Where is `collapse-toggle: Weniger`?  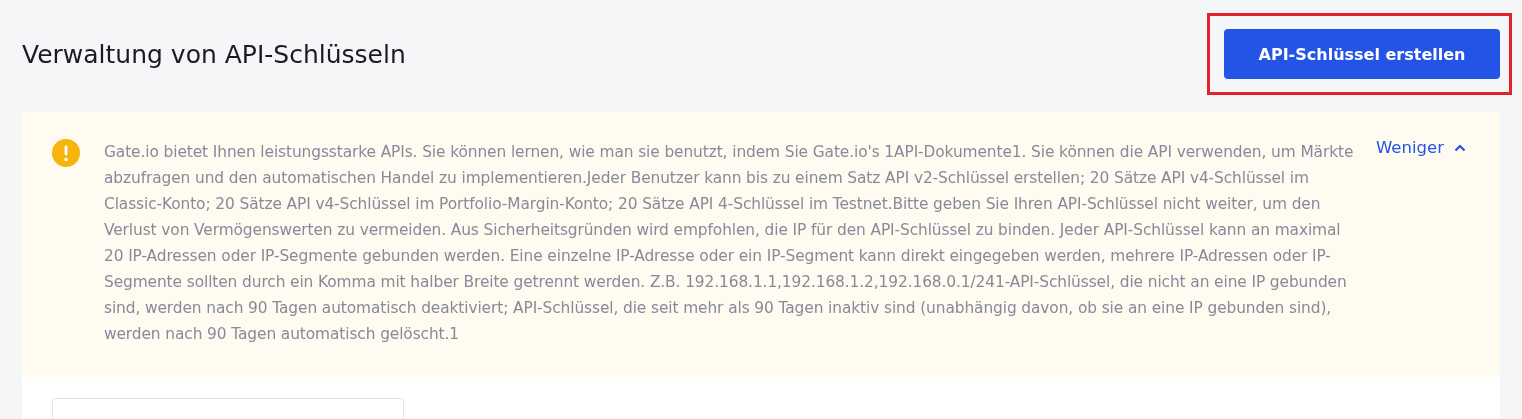
collapse-toggle: Weniger is located at coordinates (1421, 147).